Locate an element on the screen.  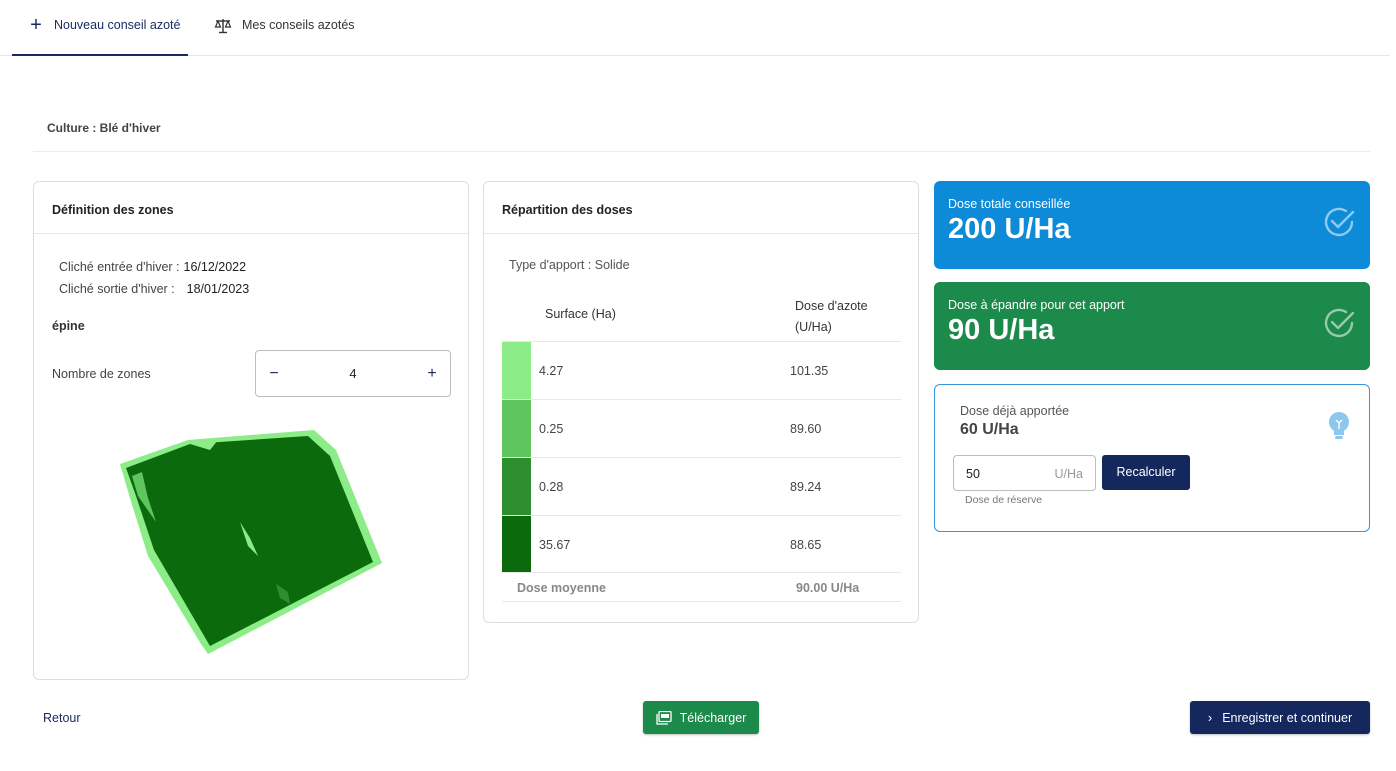
parcel-name: épine is located at coordinates (68, 326).